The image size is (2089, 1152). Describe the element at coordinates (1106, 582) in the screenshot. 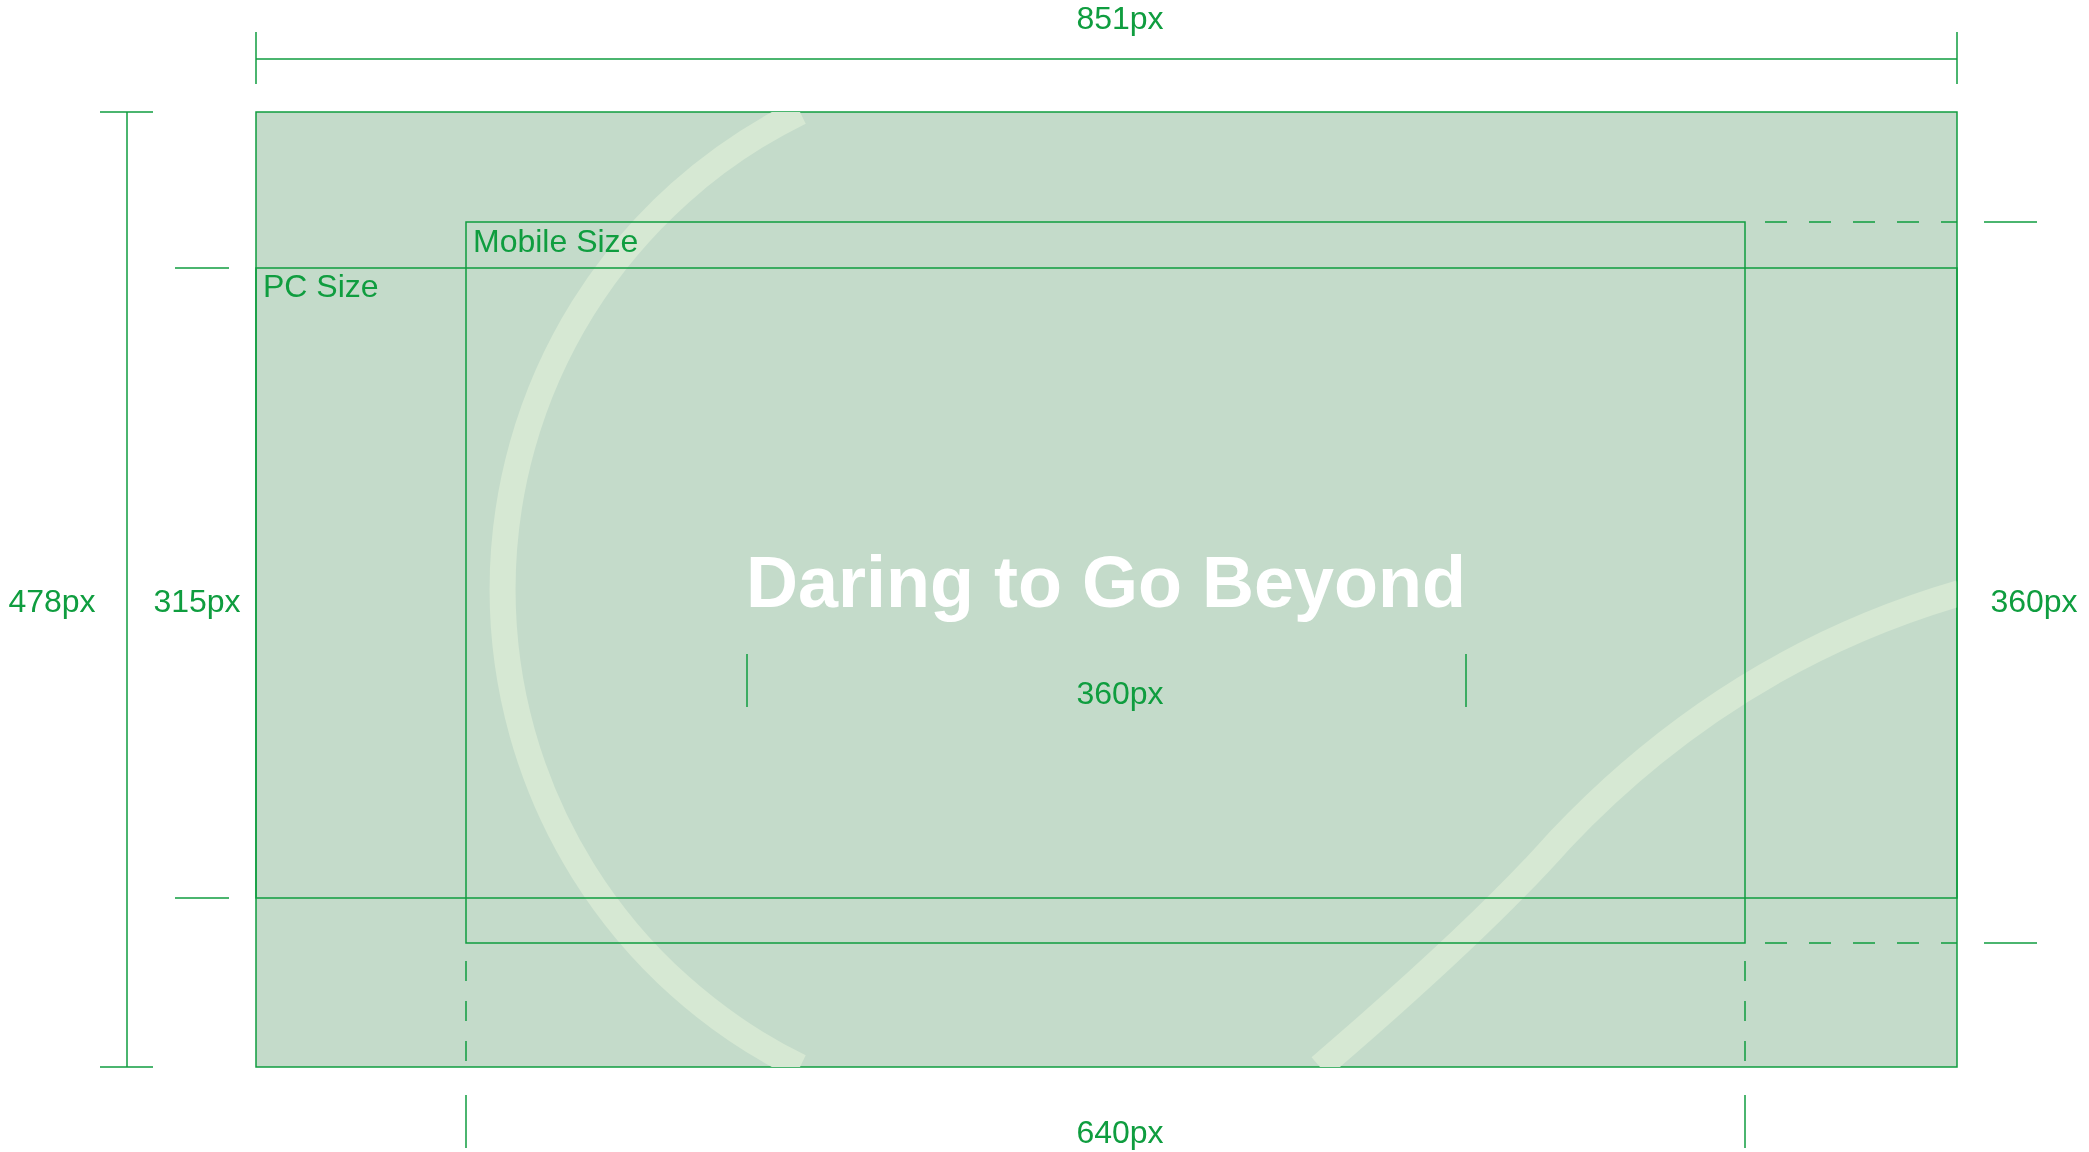

I see `banner-title: Daring to Go Beyond` at that location.